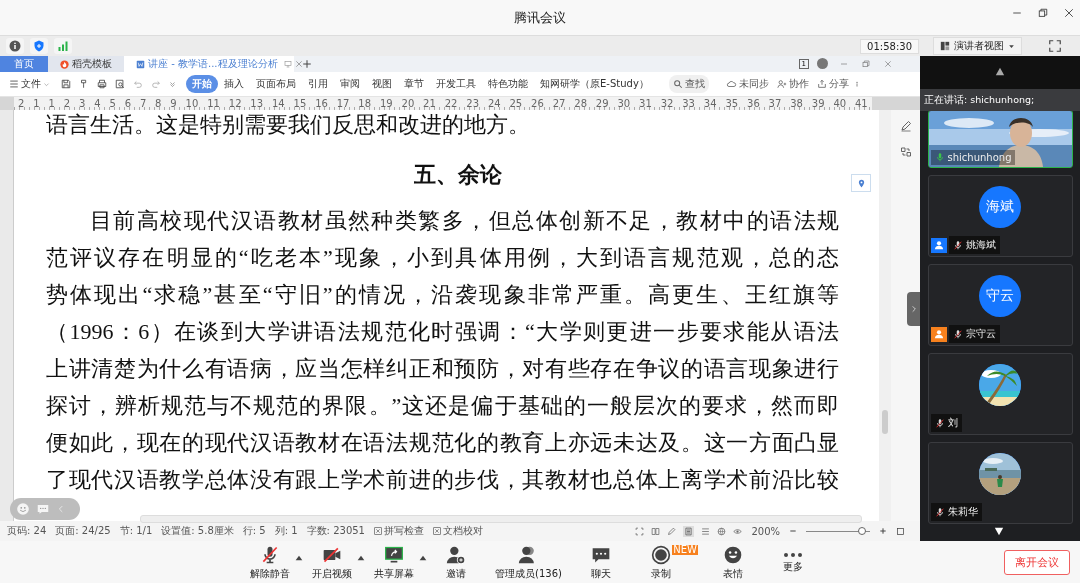  What do you see at coordinates (973, 157) in the screenshot?
I see `participant-name: shichunhong` at bounding box center [973, 157].